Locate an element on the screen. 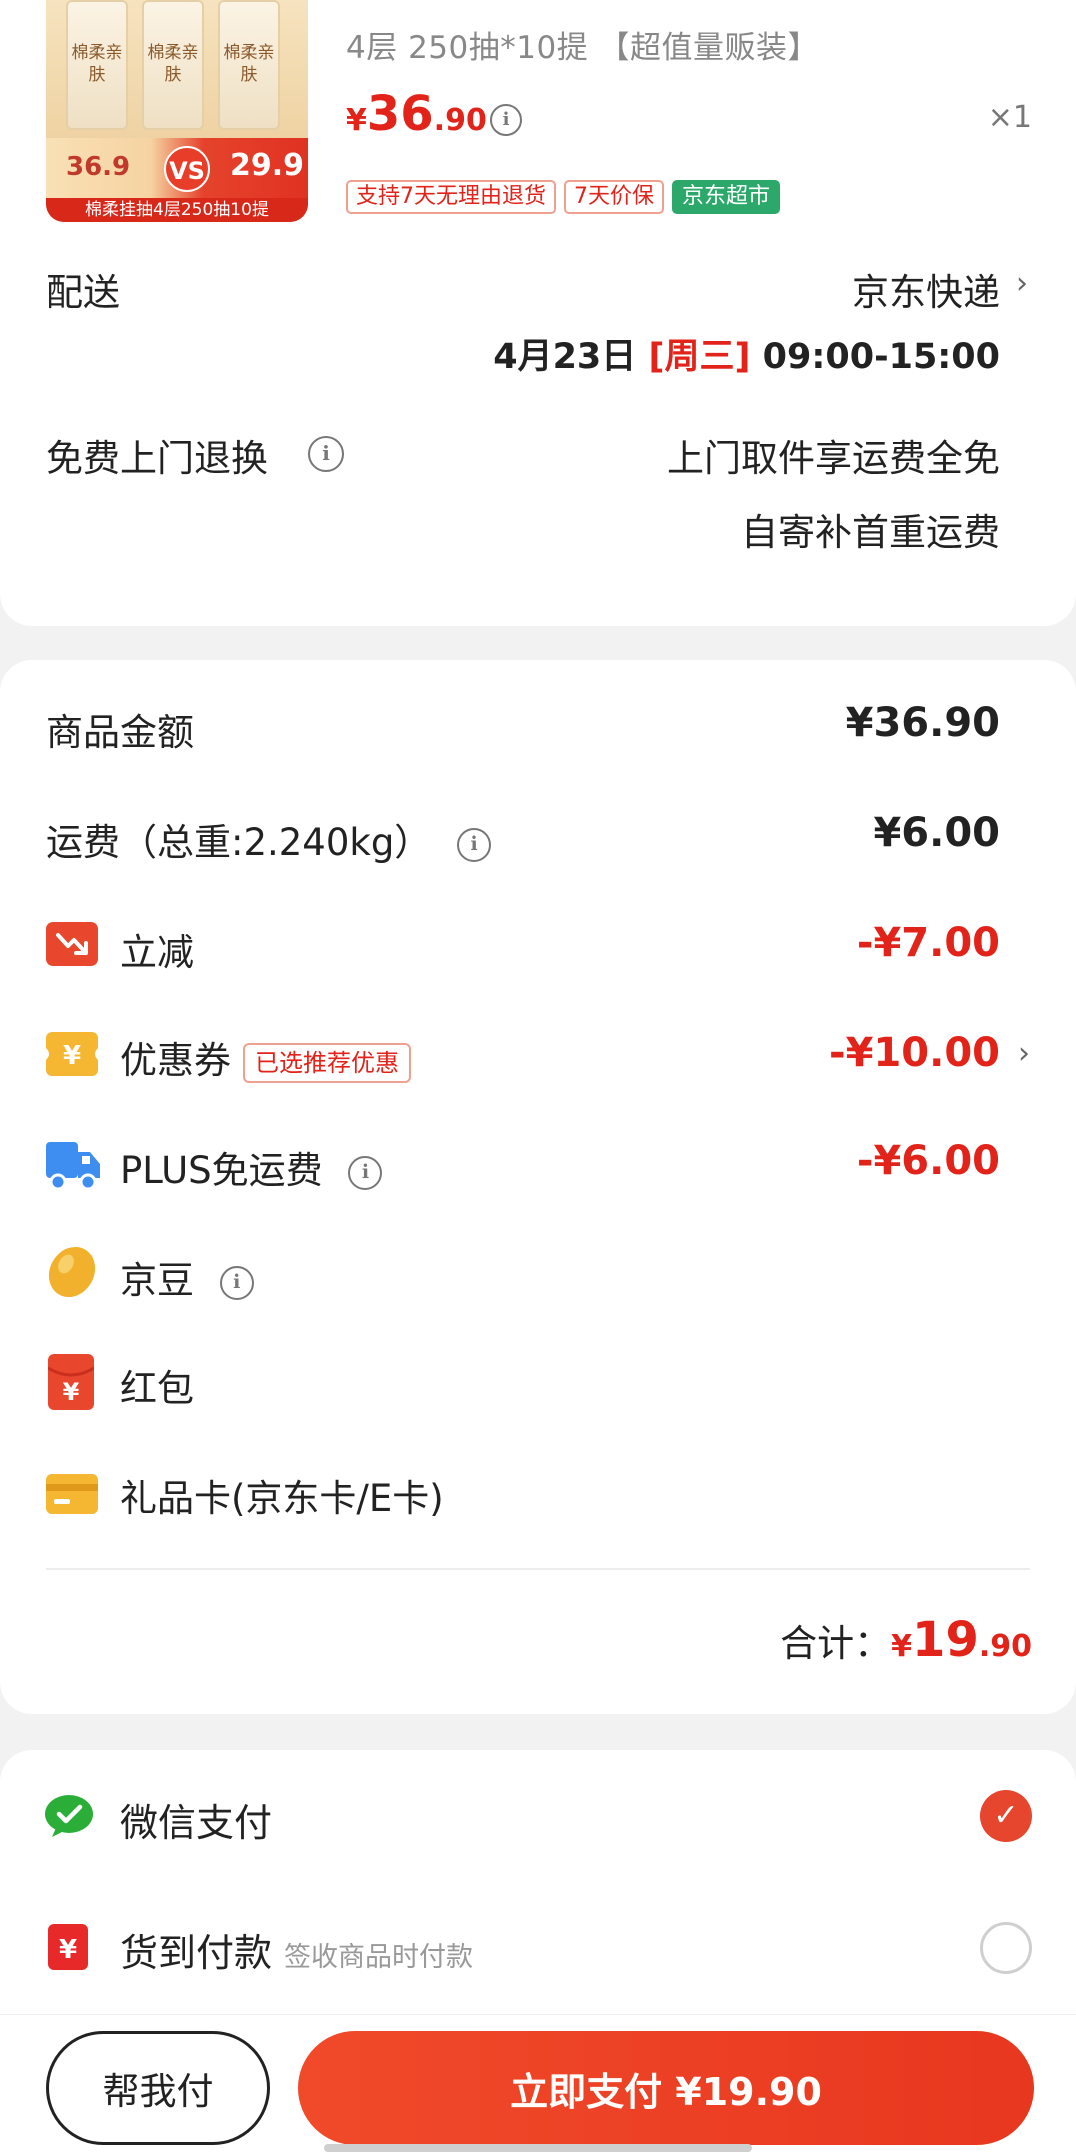 The width and height of the screenshot is (1076, 2156). cod-label: 货到付款 is located at coordinates (196, 1953).